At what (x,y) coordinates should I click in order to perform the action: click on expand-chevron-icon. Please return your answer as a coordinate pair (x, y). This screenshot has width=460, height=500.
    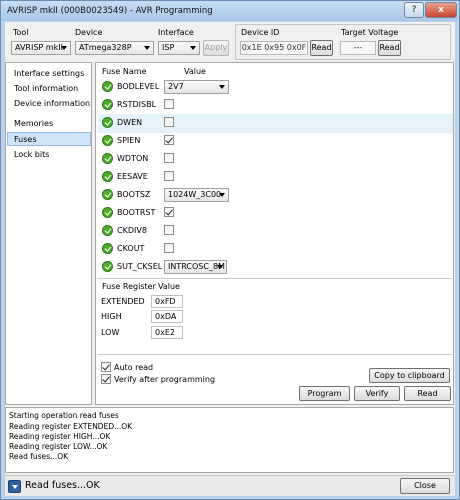
    Looking at the image, I should click on (14, 486).